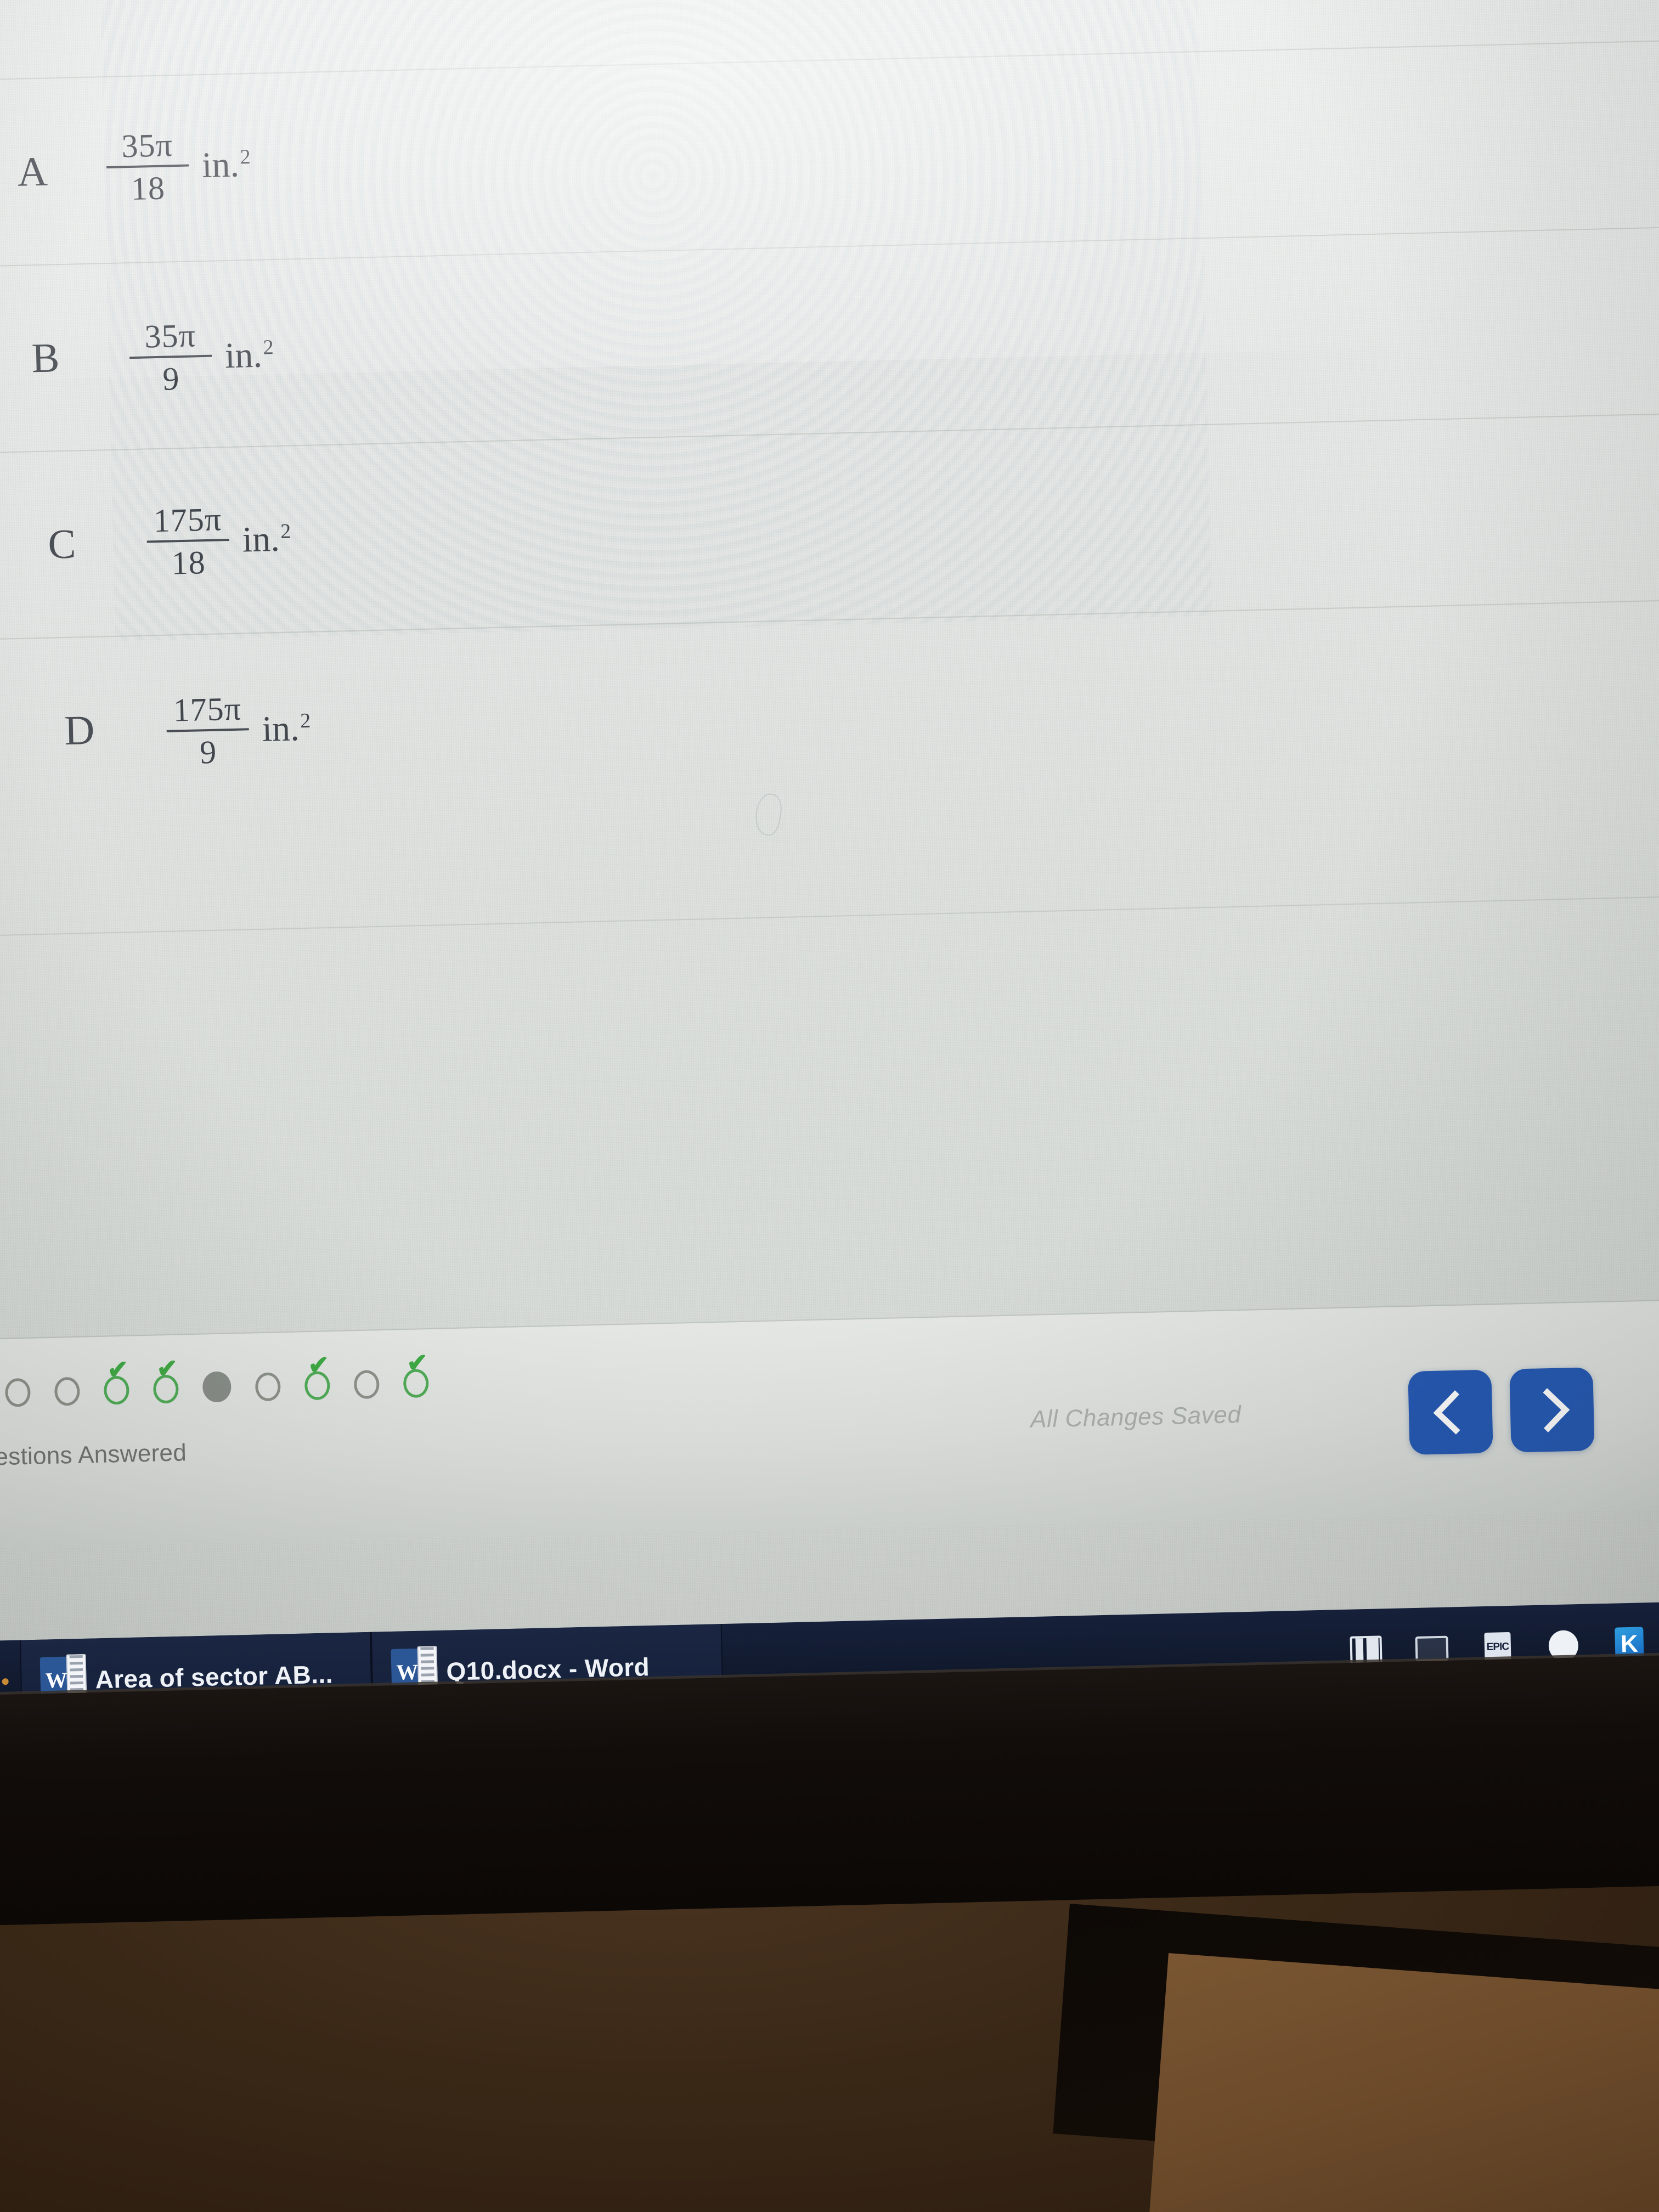 The image size is (1659, 2212). What do you see at coordinates (32, 171) in the screenshot?
I see `choice-letter: A` at bounding box center [32, 171].